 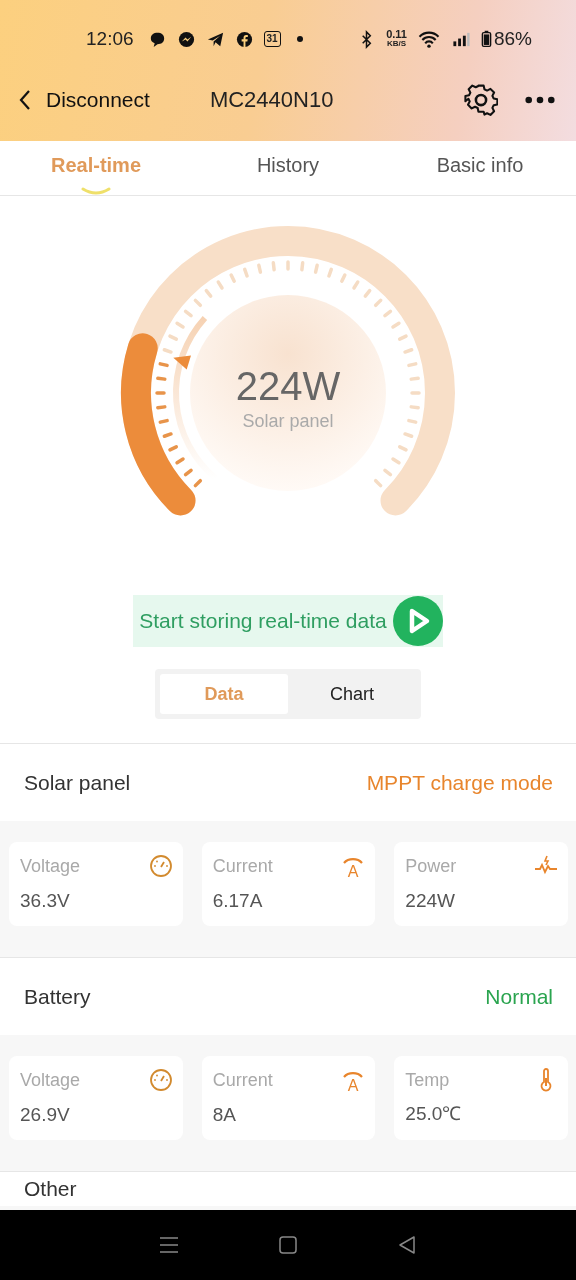 I want to click on calendar-icon: 31, so click(x=272, y=39).